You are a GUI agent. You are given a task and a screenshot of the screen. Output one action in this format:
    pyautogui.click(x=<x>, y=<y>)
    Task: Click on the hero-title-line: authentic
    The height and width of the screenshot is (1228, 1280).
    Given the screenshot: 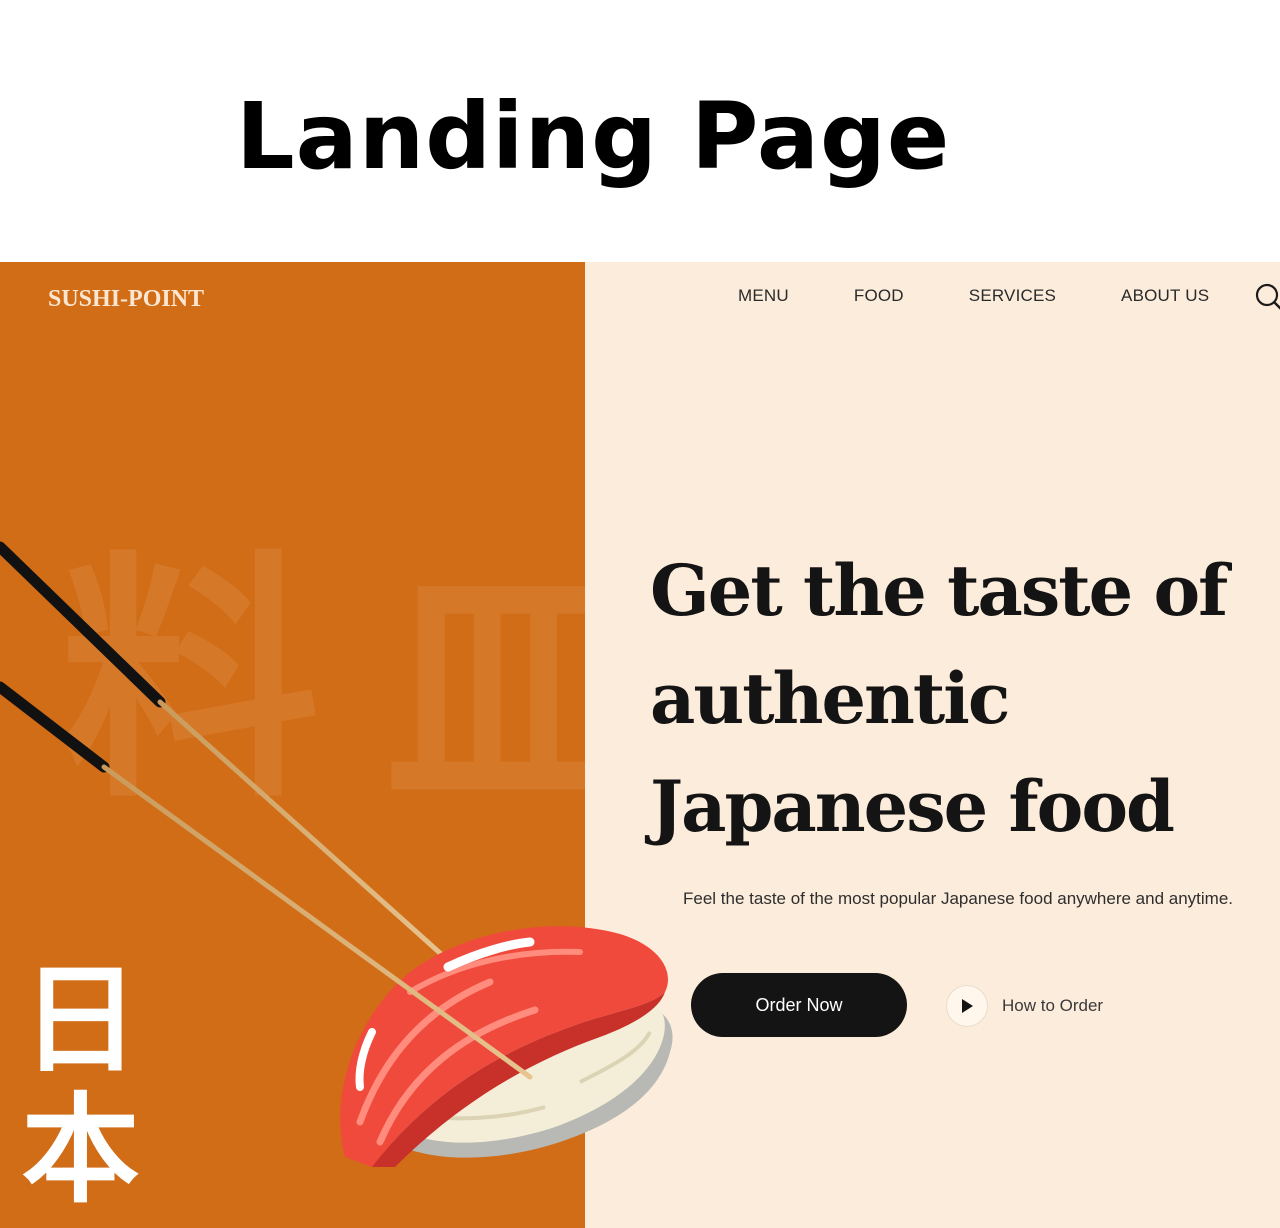 What is the action you would take?
    pyautogui.click(x=830, y=698)
    